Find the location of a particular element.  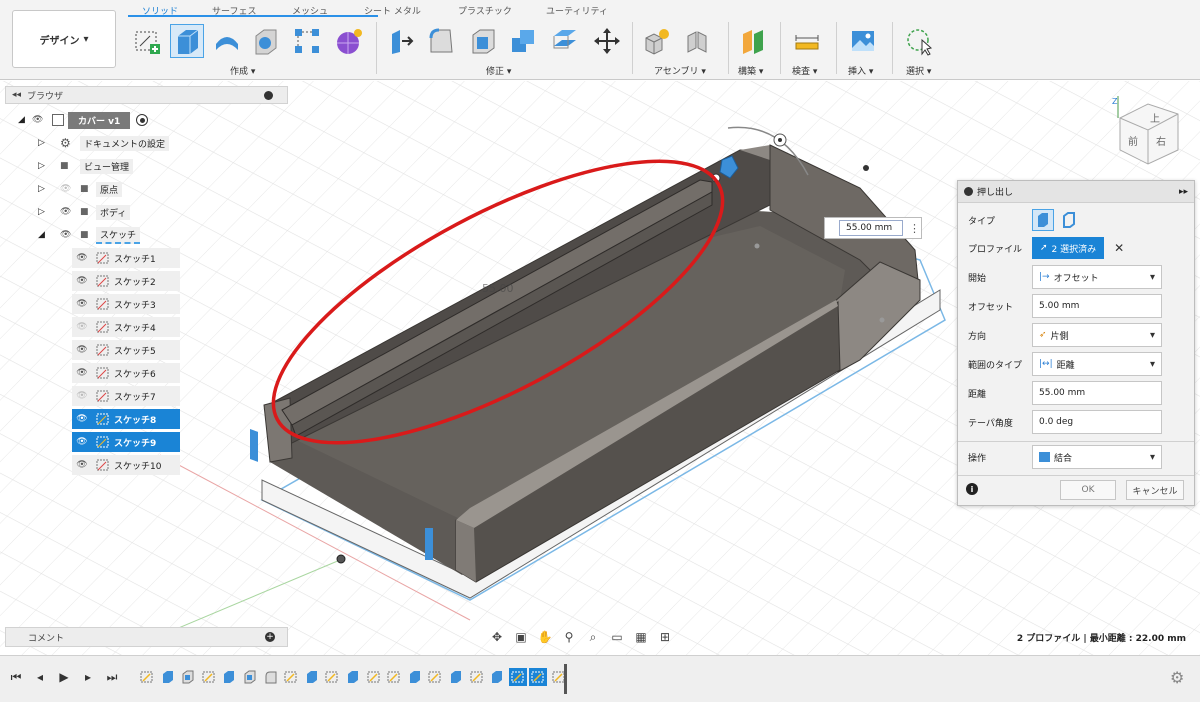

select-group-label: 選択 ▾ is located at coordinates (918, 70).